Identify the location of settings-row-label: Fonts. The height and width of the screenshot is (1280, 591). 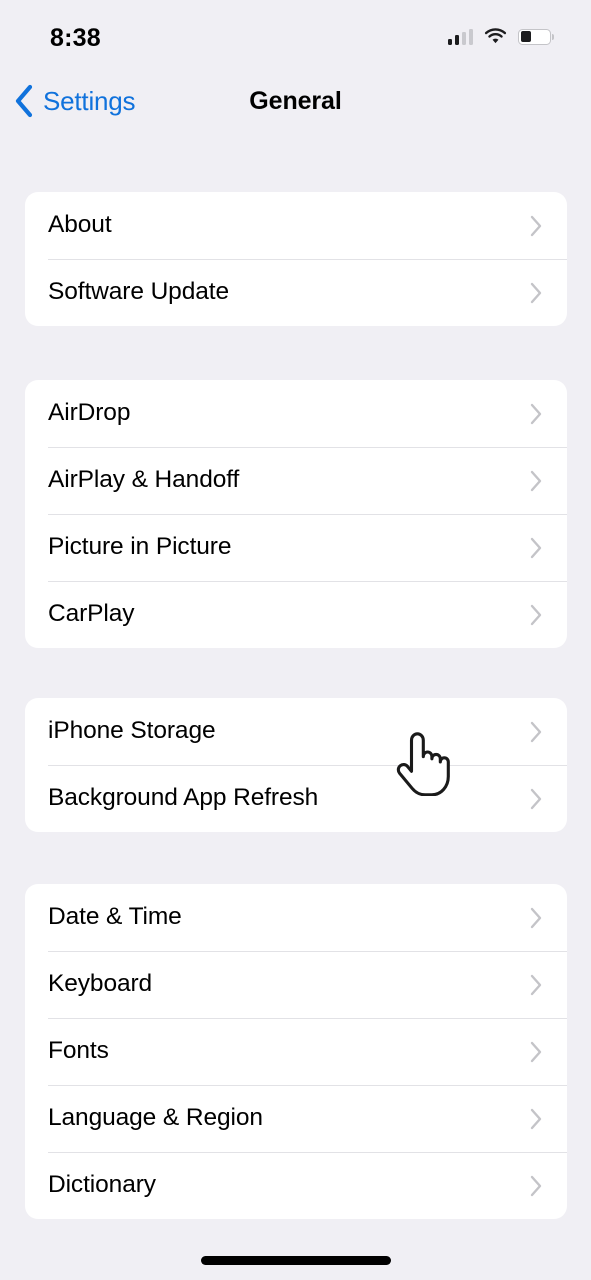
(78, 1051).